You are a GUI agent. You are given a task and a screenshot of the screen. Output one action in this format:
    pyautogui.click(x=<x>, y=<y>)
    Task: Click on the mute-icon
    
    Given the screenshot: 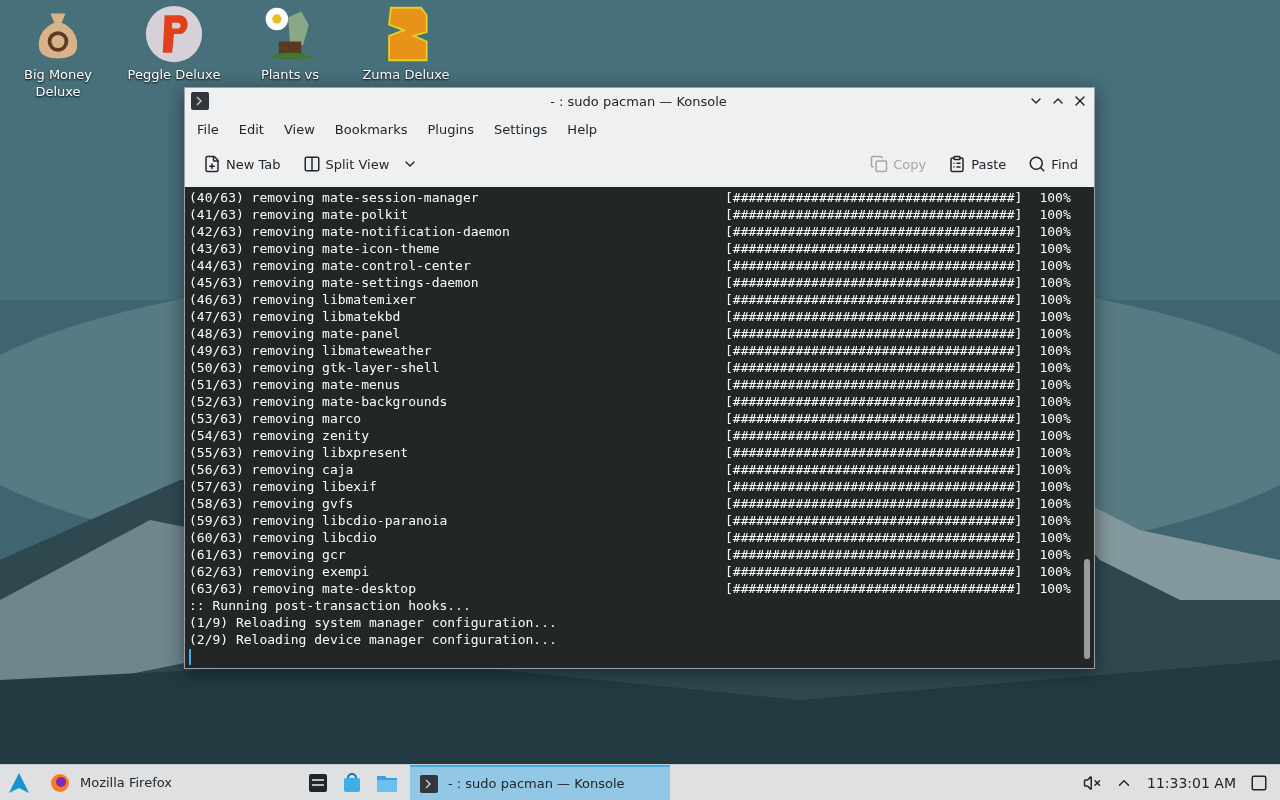 What is the action you would take?
    pyautogui.click(x=1092, y=782)
    